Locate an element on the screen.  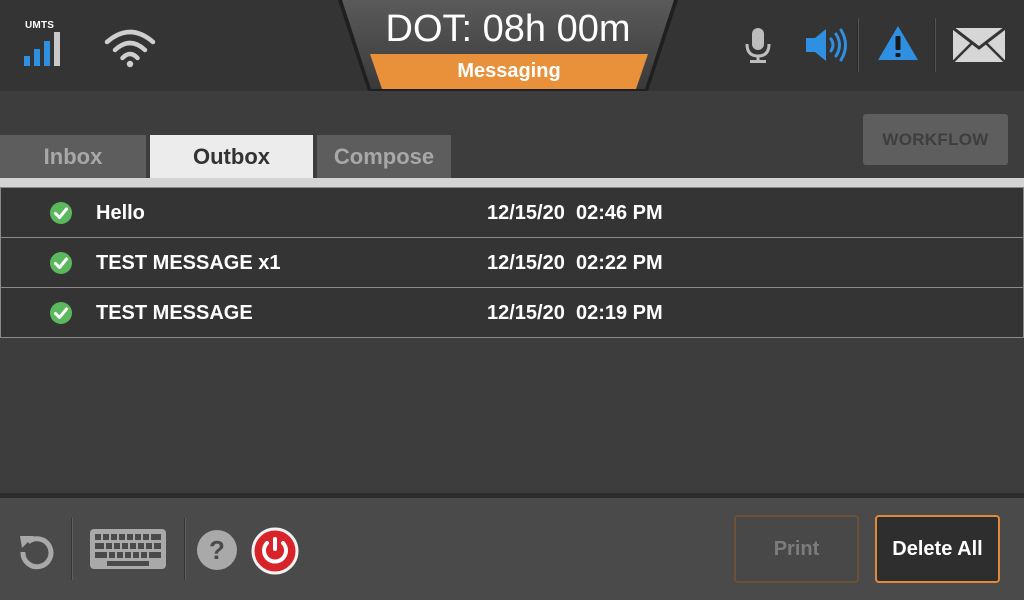
wifi-icon is located at coordinates (130, 48).